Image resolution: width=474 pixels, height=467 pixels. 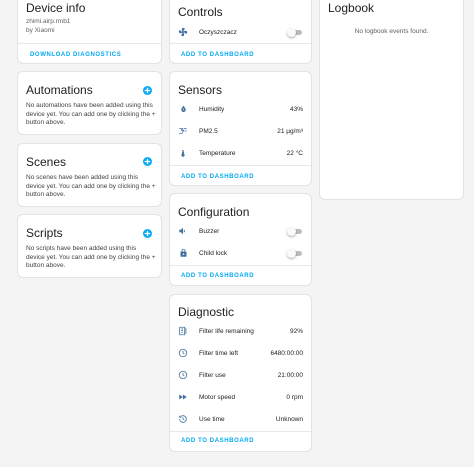 I want to click on config-label: Child lock, so click(x=213, y=253).